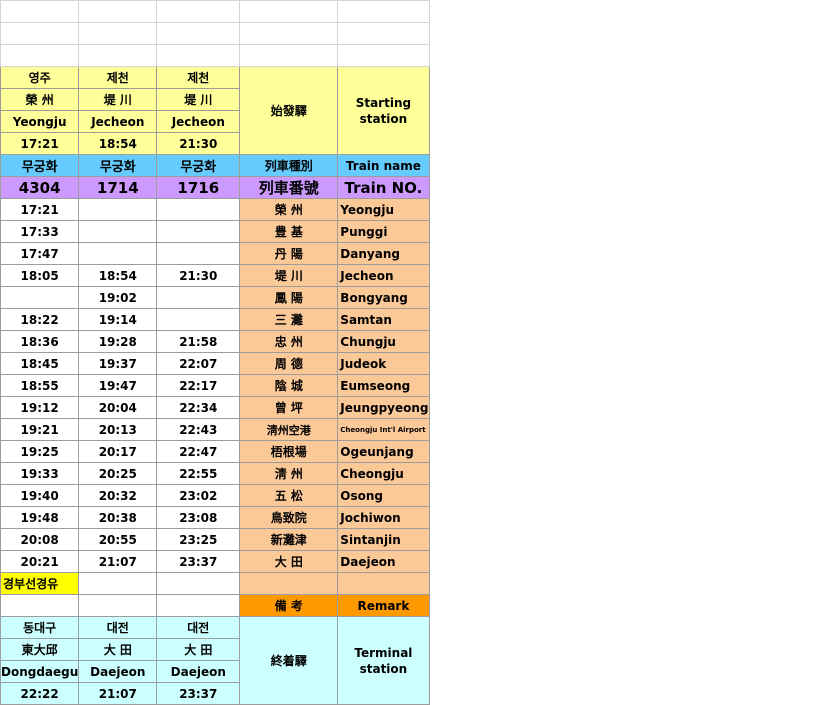 Image resolution: width=819 pixels, height=705 pixels. What do you see at coordinates (383, 407) in the screenshot?
I see `station-en-cell: Jeungpyeong` at bounding box center [383, 407].